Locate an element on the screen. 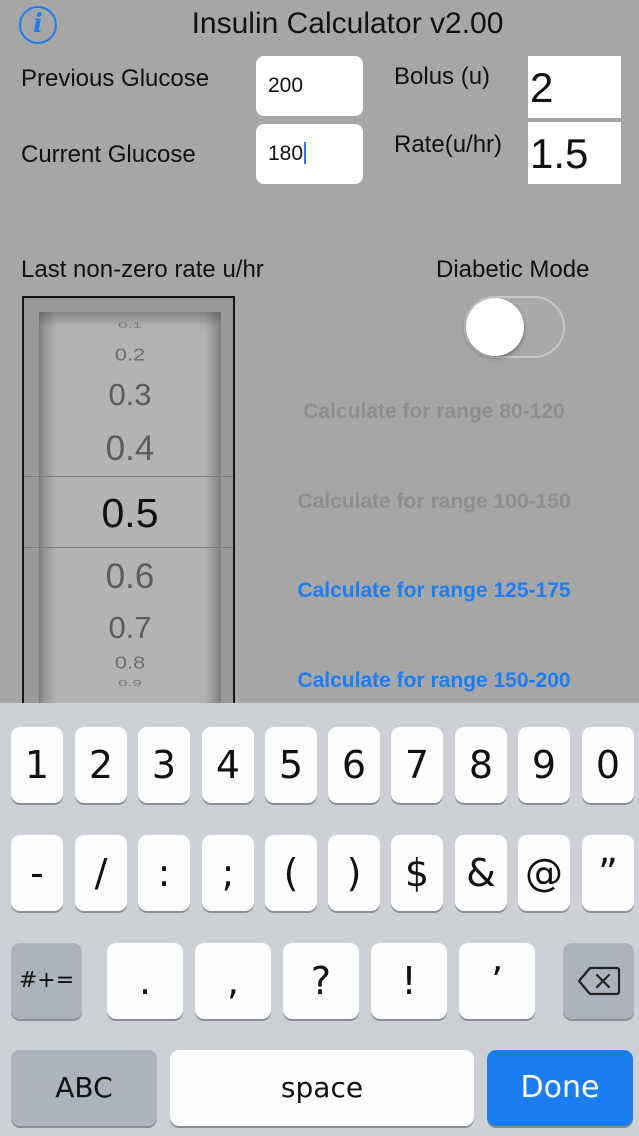  page-title: Insulin Calculator v2.00 is located at coordinates (347, 23).